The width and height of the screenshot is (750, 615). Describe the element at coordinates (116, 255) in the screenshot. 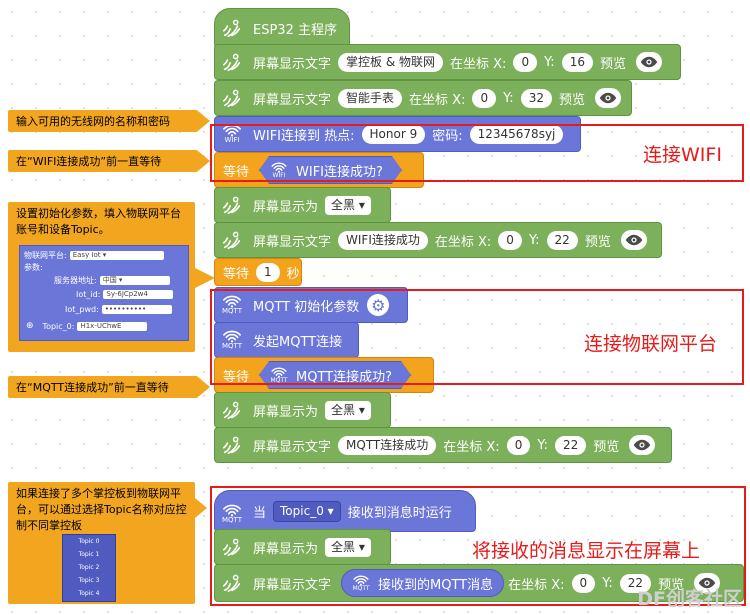

I see `platform-select: Easy Iot ▾` at that location.